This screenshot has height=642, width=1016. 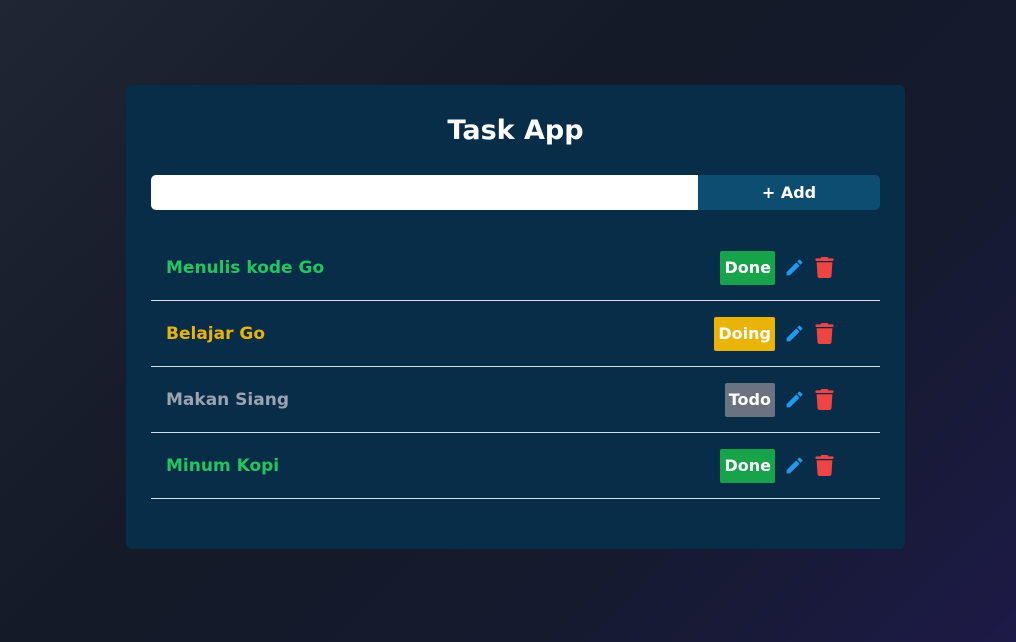 I want to click on task-row: Belajar Go Doing, so click(x=515, y=334).